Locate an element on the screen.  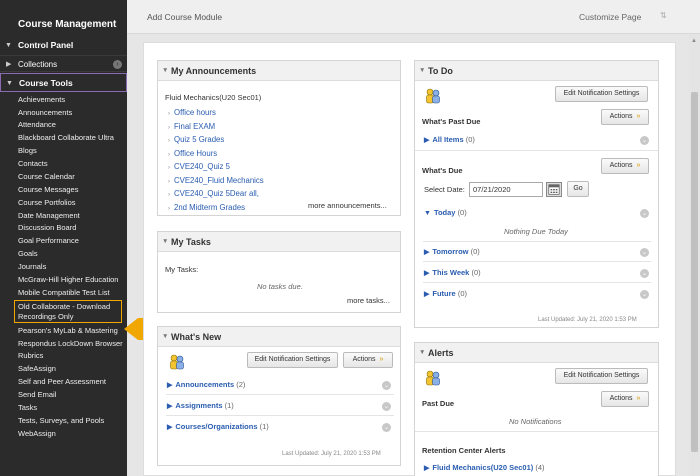
sidebar-item-mcgraw-hill: McGraw-Hill Higher Education is located at coordinates (63, 279).